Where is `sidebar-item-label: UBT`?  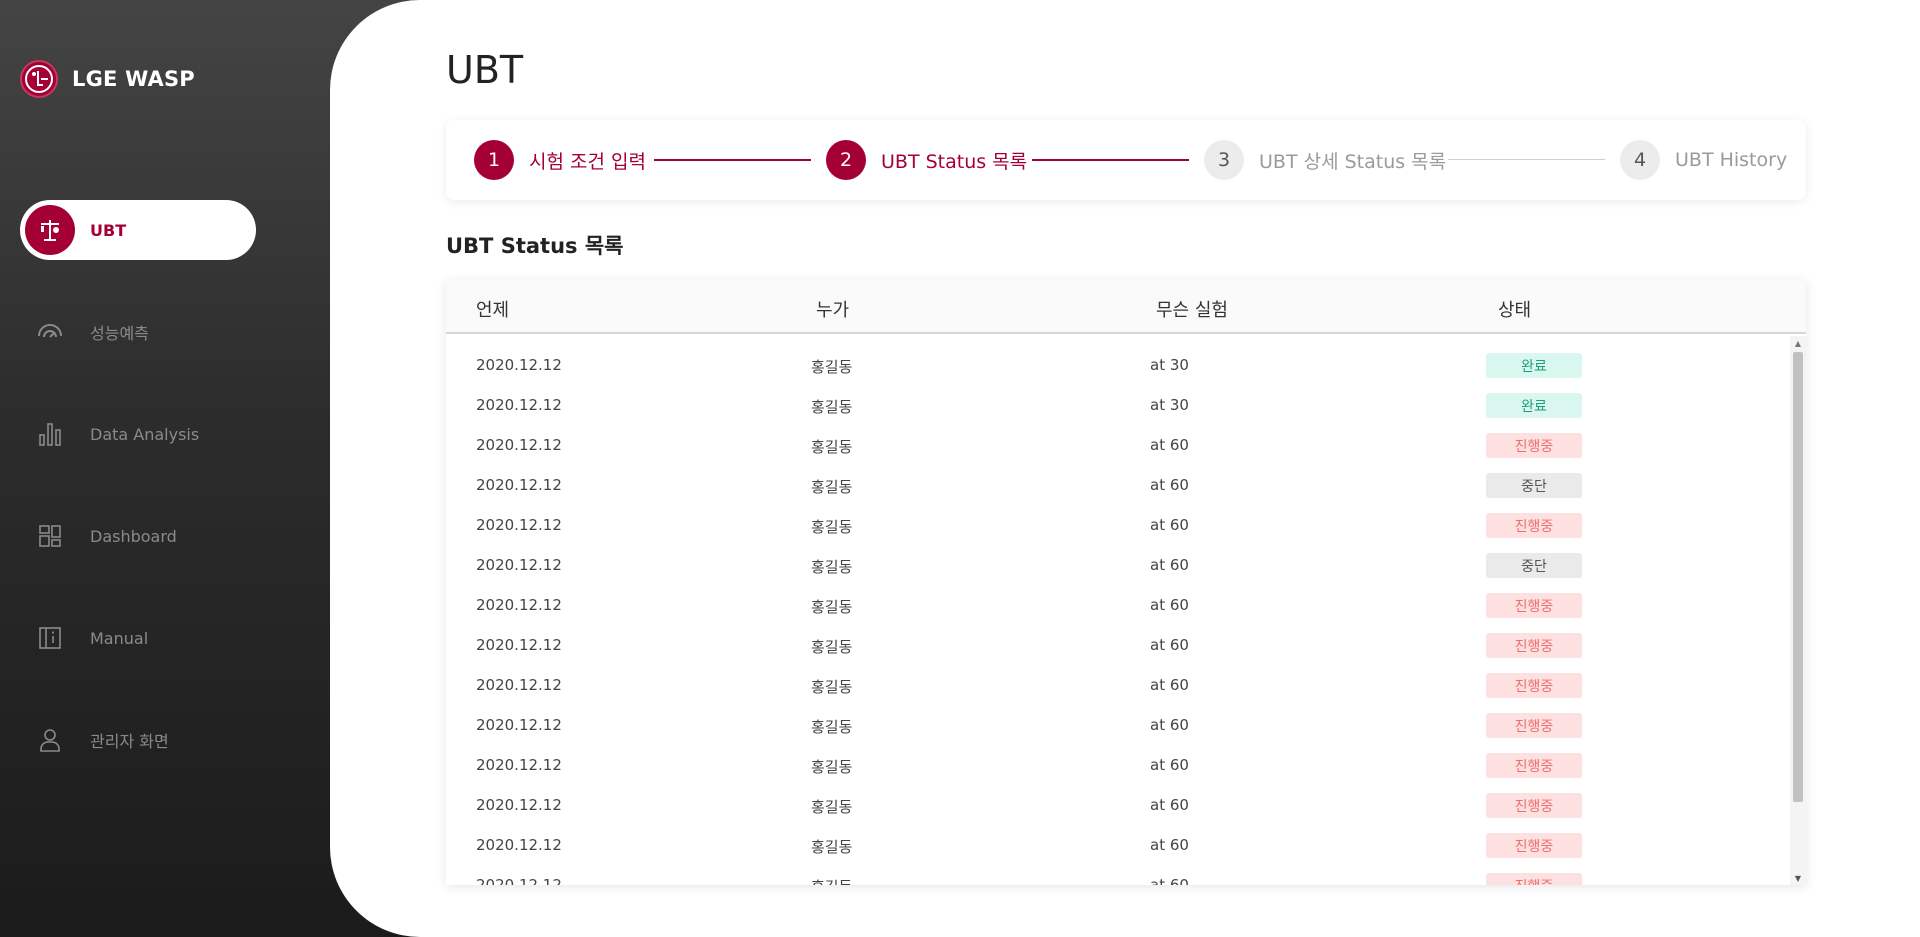
sidebar-item-label: UBT is located at coordinates (108, 230).